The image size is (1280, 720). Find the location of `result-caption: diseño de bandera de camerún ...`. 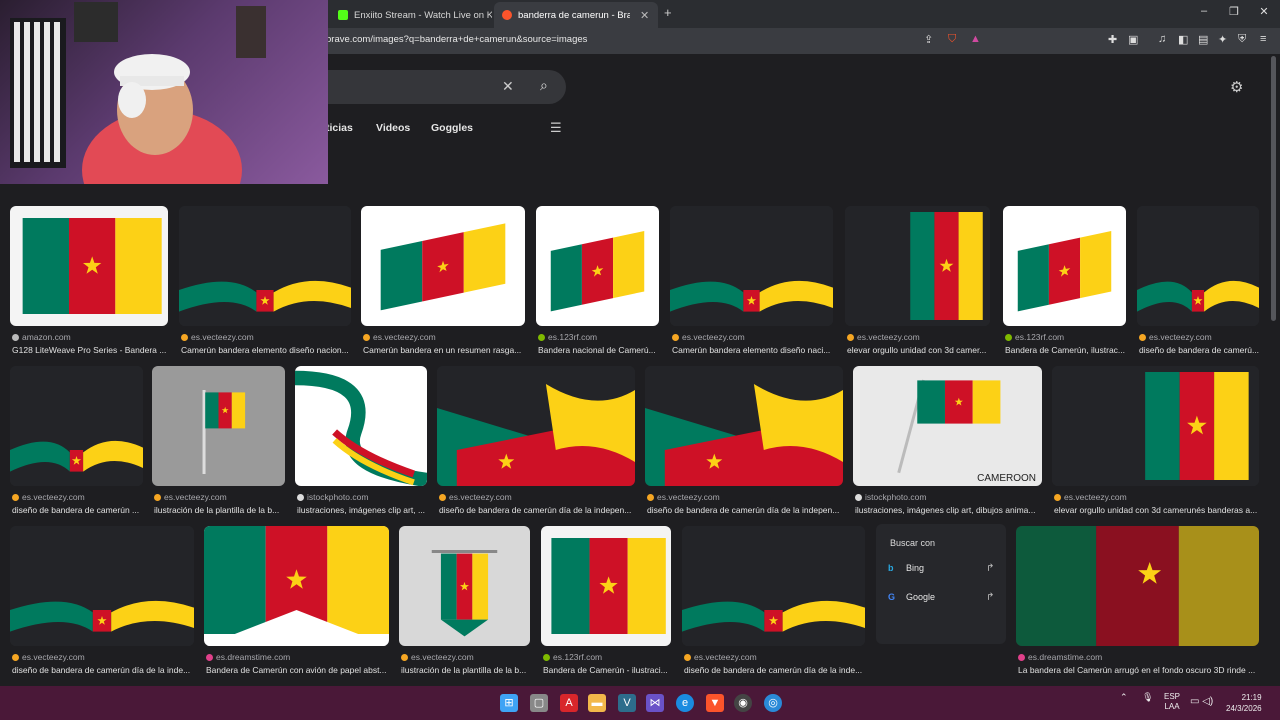

result-caption: diseño de bandera de camerún ... is located at coordinates (81, 510).